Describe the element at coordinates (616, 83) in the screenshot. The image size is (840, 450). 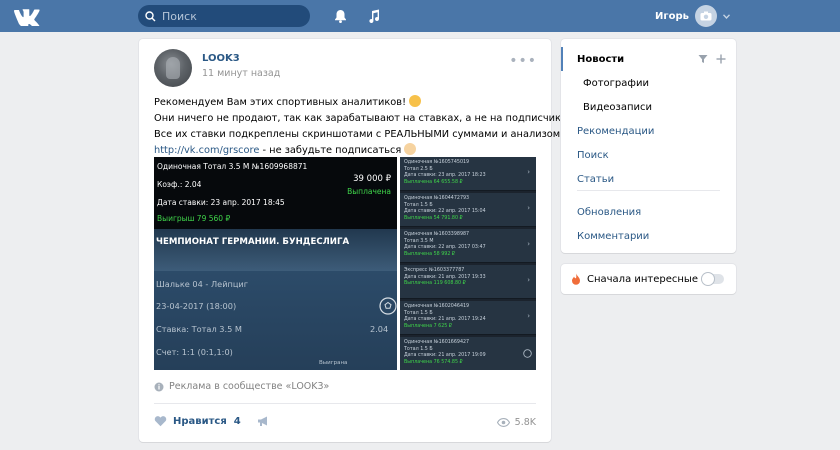
I see `menu-item-label: Фотографии` at that location.